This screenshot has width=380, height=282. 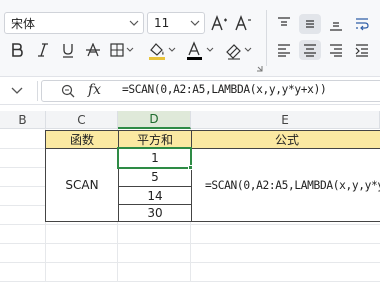 What do you see at coordinates (154, 158) in the screenshot?
I see `active-cell-selection` at bounding box center [154, 158].